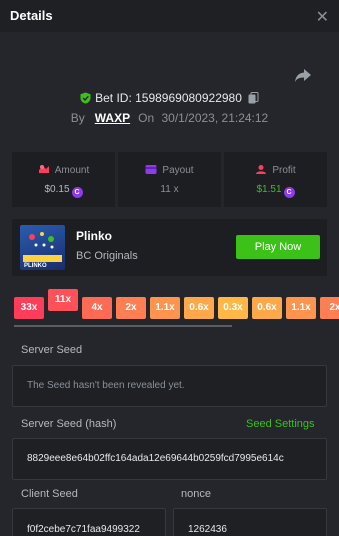 The height and width of the screenshot is (536, 339). What do you see at coordinates (275, 179) in the screenshot?
I see `stat-profit: Profit $1.51 C` at bounding box center [275, 179].